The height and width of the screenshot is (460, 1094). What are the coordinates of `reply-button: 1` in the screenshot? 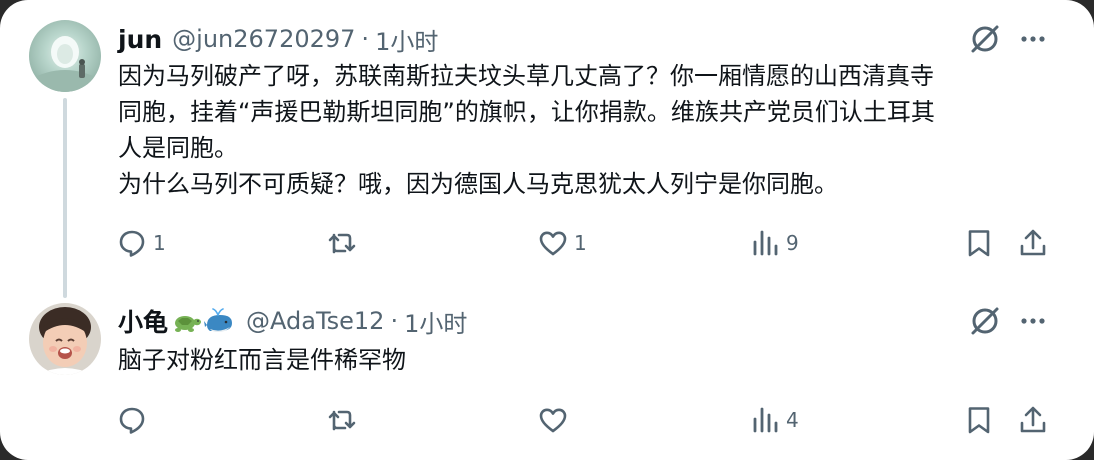 It's located at (141, 243).